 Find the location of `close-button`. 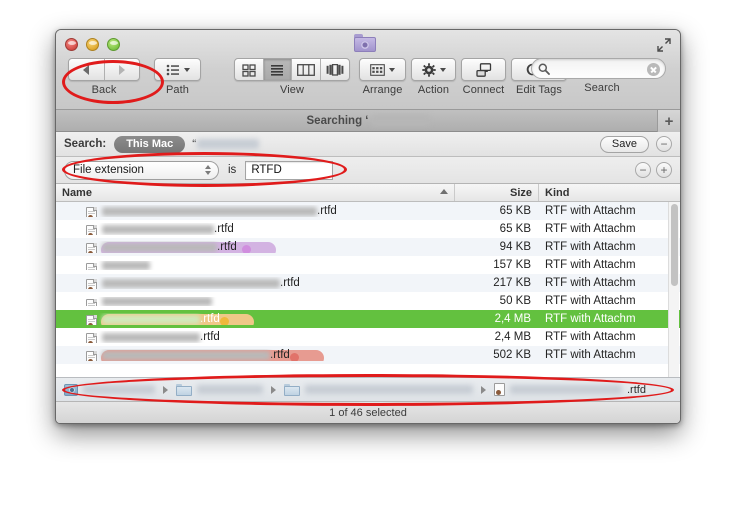

close-button is located at coordinates (71, 44).